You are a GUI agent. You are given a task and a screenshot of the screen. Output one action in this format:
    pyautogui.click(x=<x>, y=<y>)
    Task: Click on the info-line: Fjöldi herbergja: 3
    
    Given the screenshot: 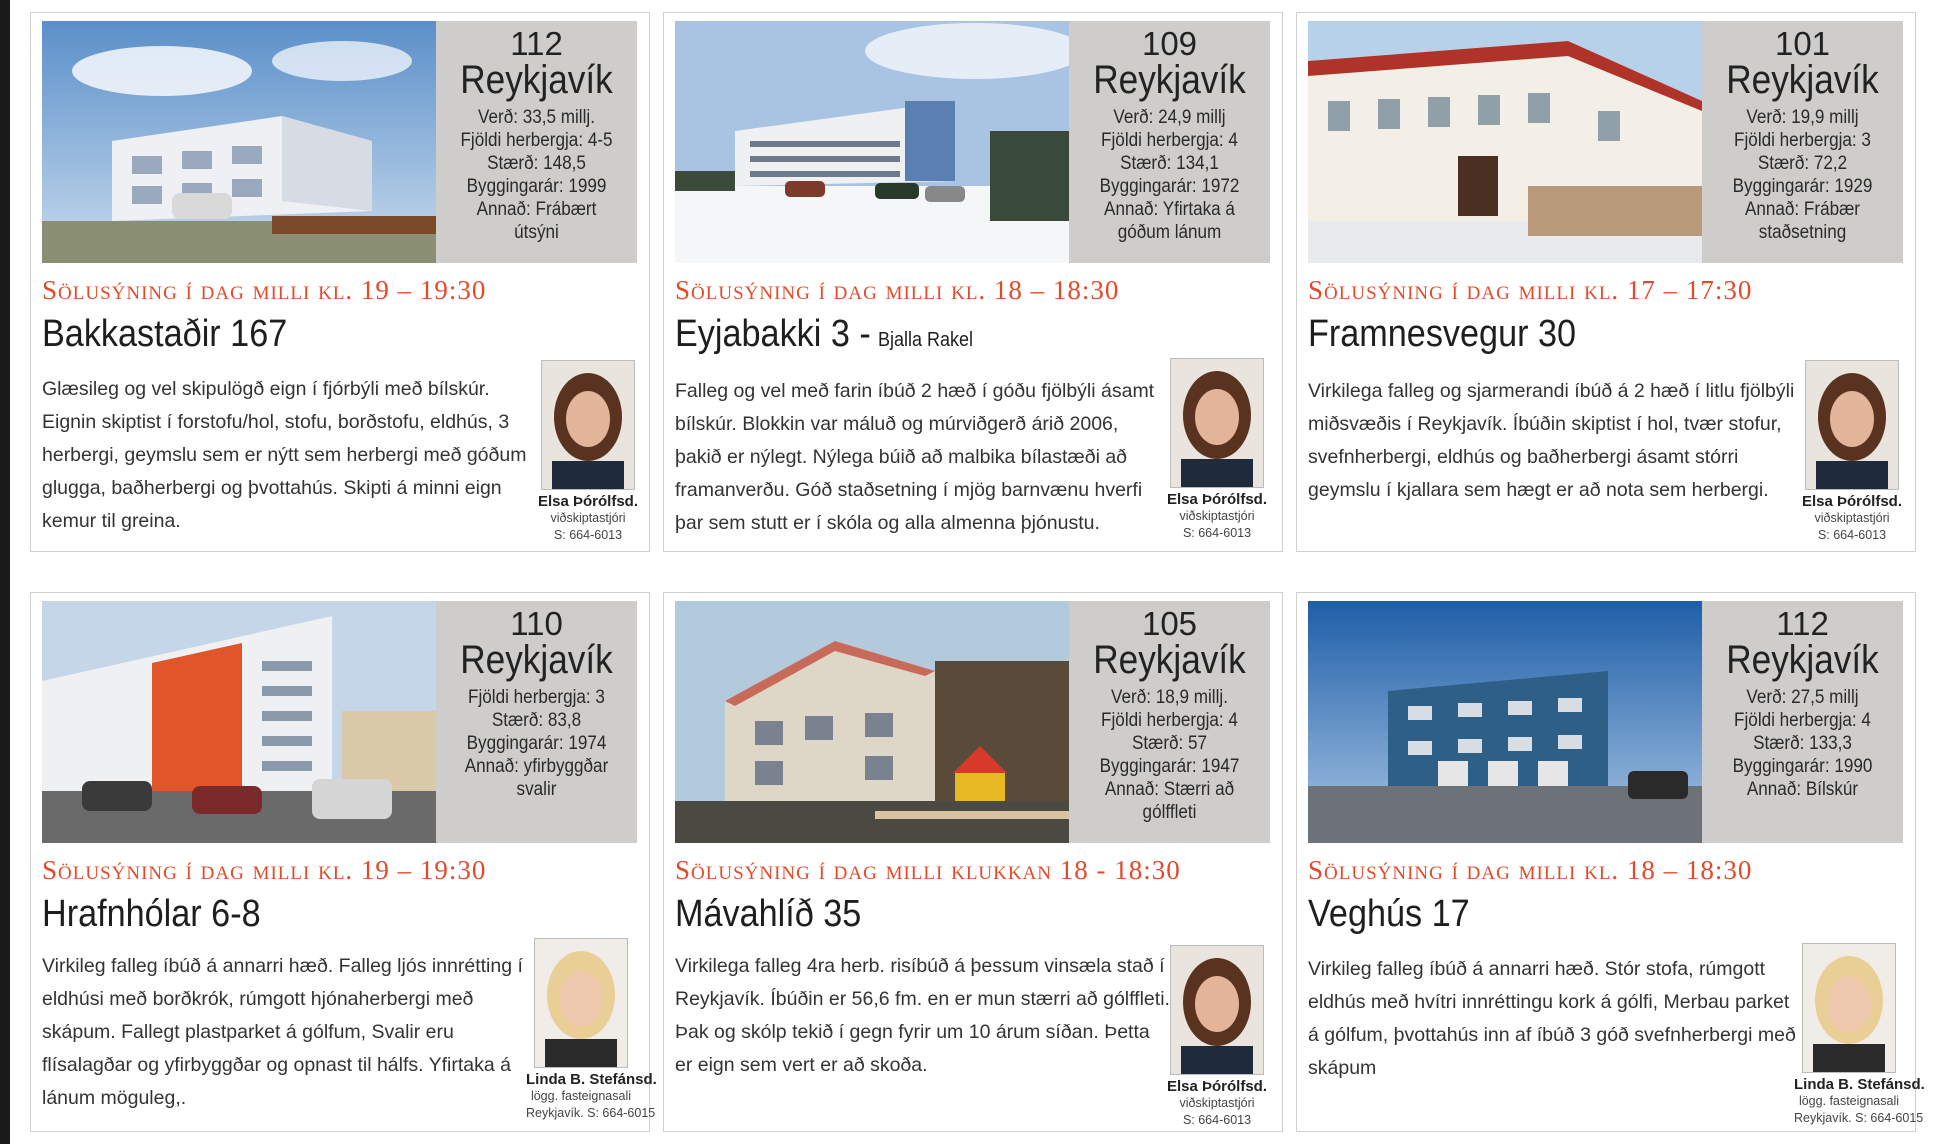 What is the action you would take?
    pyautogui.click(x=536, y=697)
    